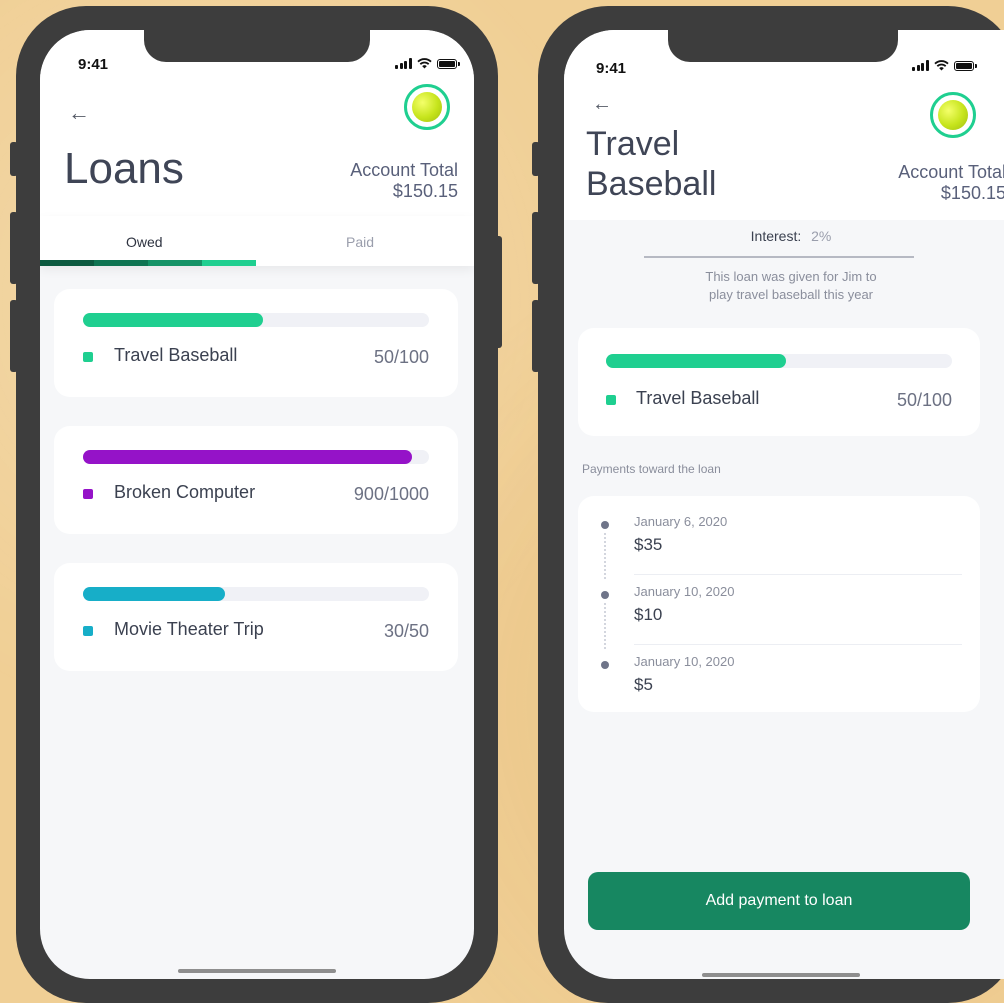 The height and width of the screenshot is (1003, 1004). What do you see at coordinates (776, 236) in the screenshot?
I see `interest-label: Interest:` at bounding box center [776, 236].